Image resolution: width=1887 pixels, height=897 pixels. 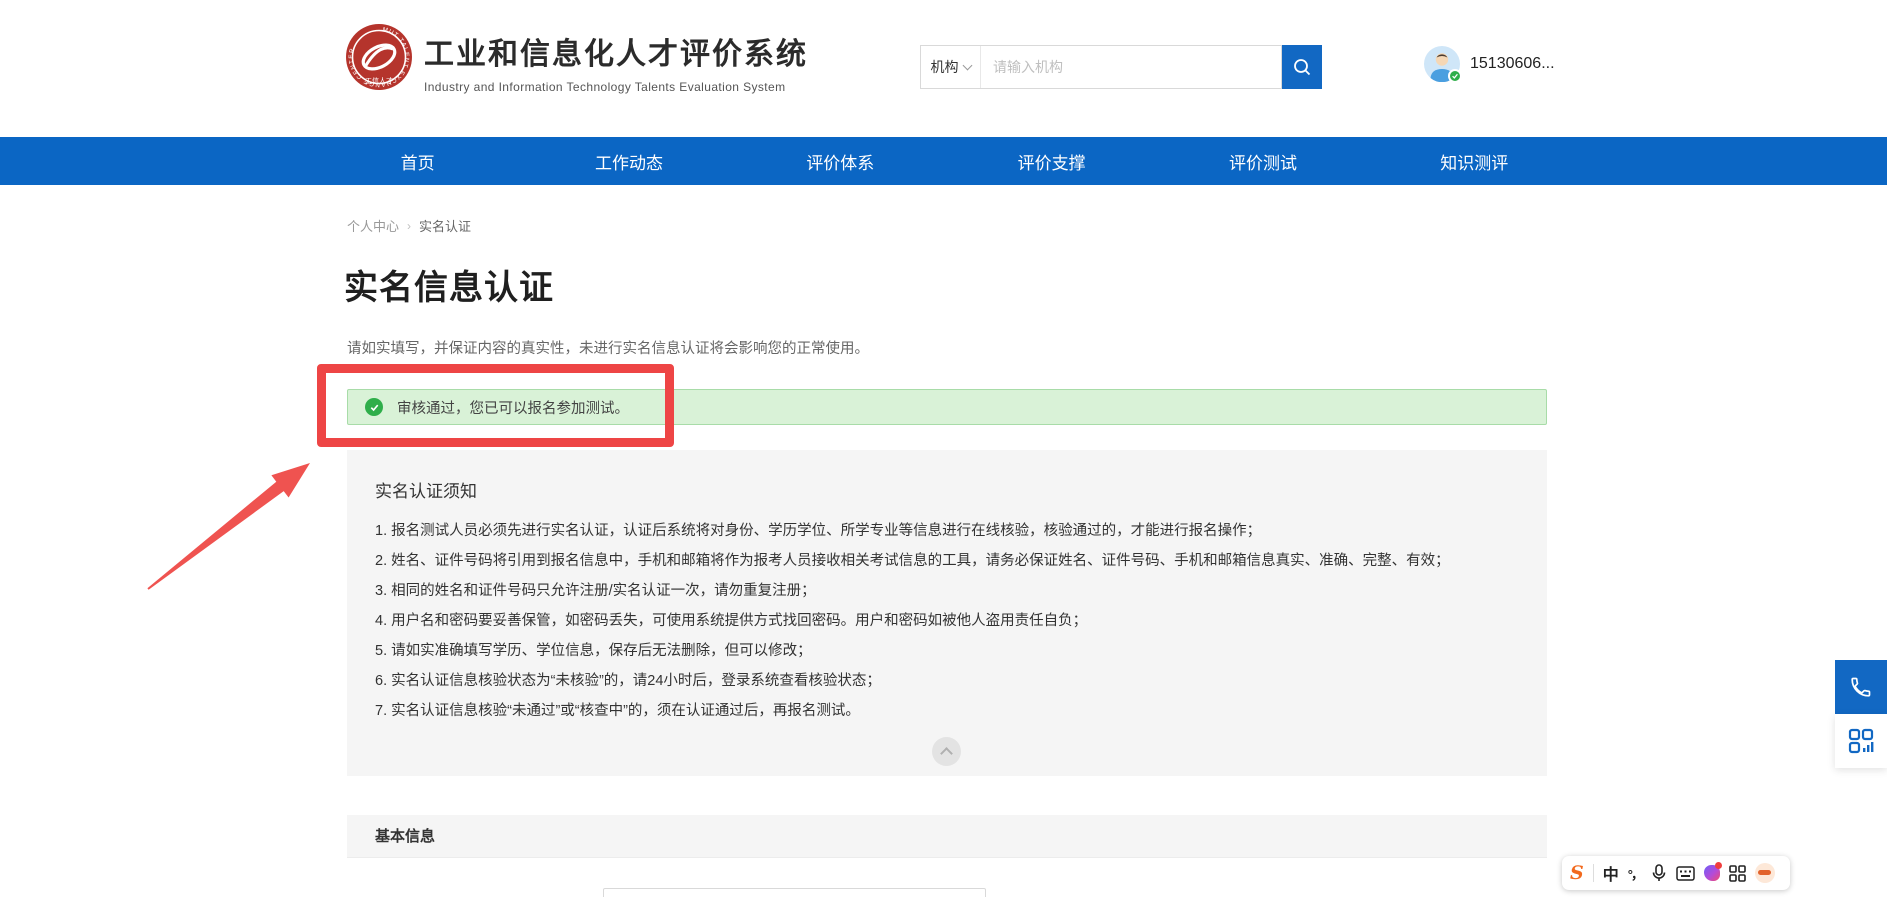 I want to click on emoji-face-icon, so click(x=1764, y=873).